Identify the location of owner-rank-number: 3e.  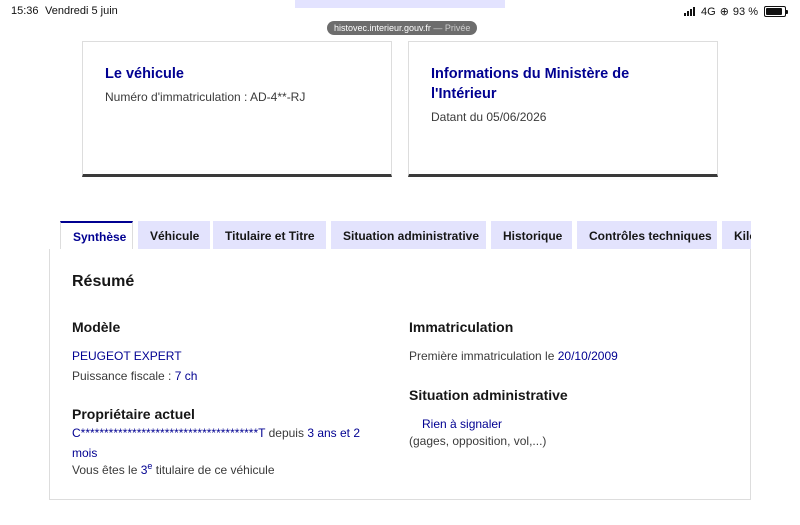
(147, 469).